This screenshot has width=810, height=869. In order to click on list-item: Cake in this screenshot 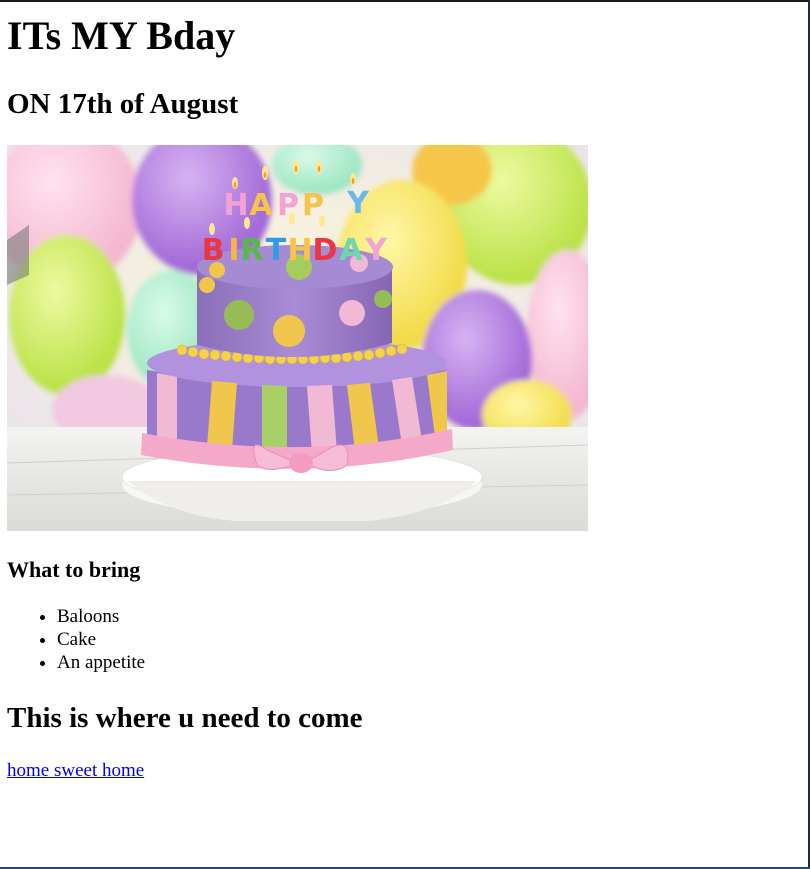, I will do `click(101, 639)`.